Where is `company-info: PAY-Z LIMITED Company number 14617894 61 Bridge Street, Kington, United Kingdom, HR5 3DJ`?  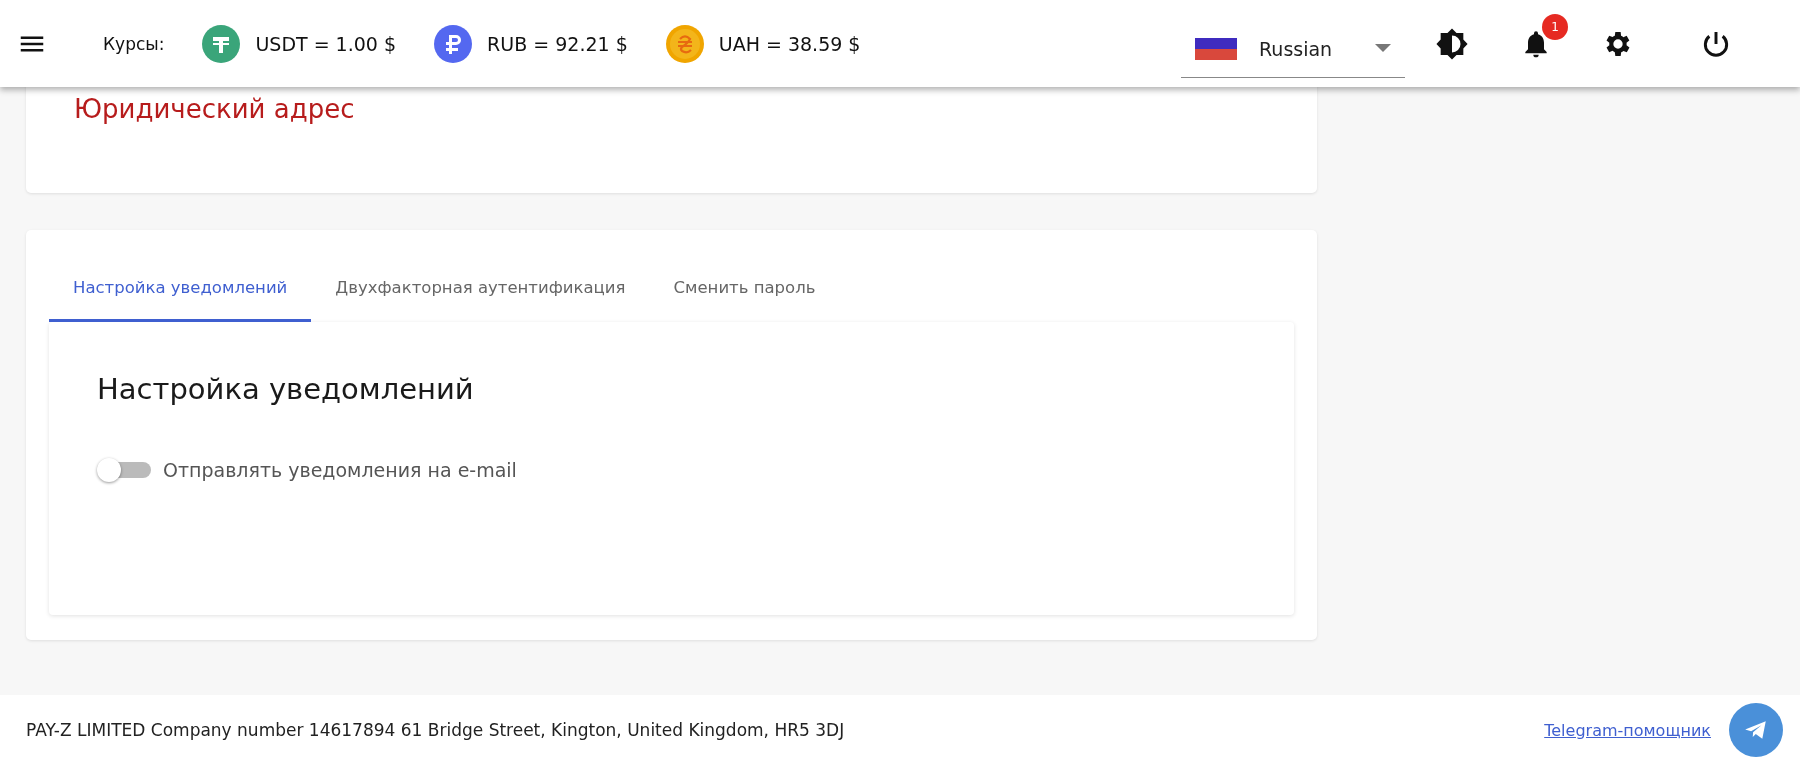 company-info: PAY-Z LIMITED Company number 14617894 61 Bridge Street, Kington, United Kingdom, HR5 3DJ is located at coordinates (435, 730).